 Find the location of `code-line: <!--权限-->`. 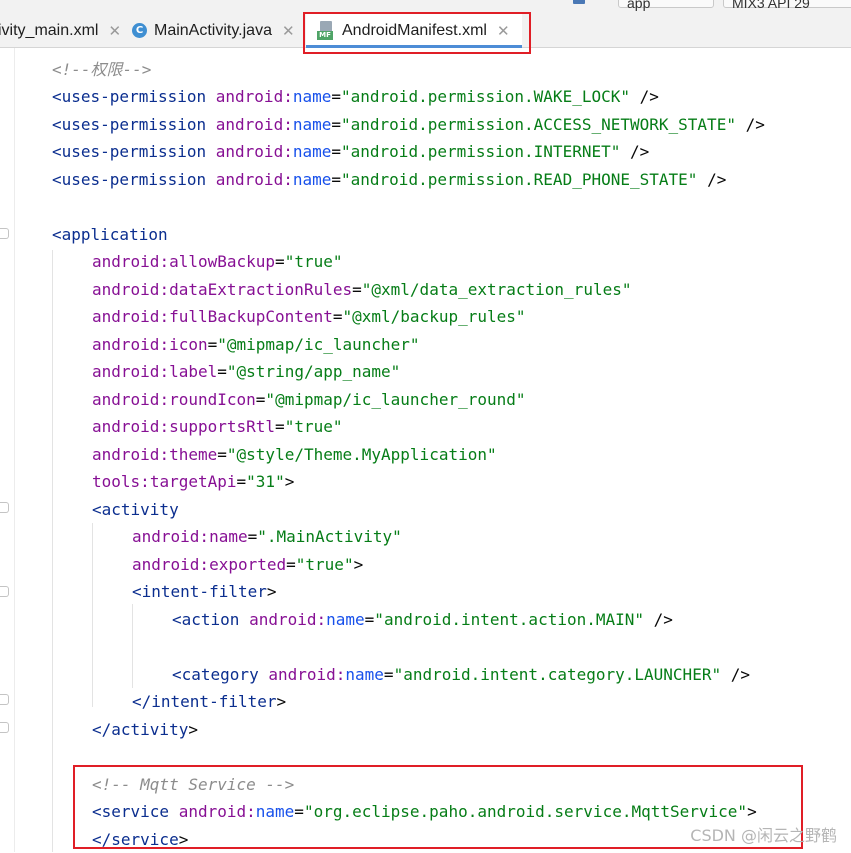

code-line: <!--权限--> is located at coordinates (101, 69).